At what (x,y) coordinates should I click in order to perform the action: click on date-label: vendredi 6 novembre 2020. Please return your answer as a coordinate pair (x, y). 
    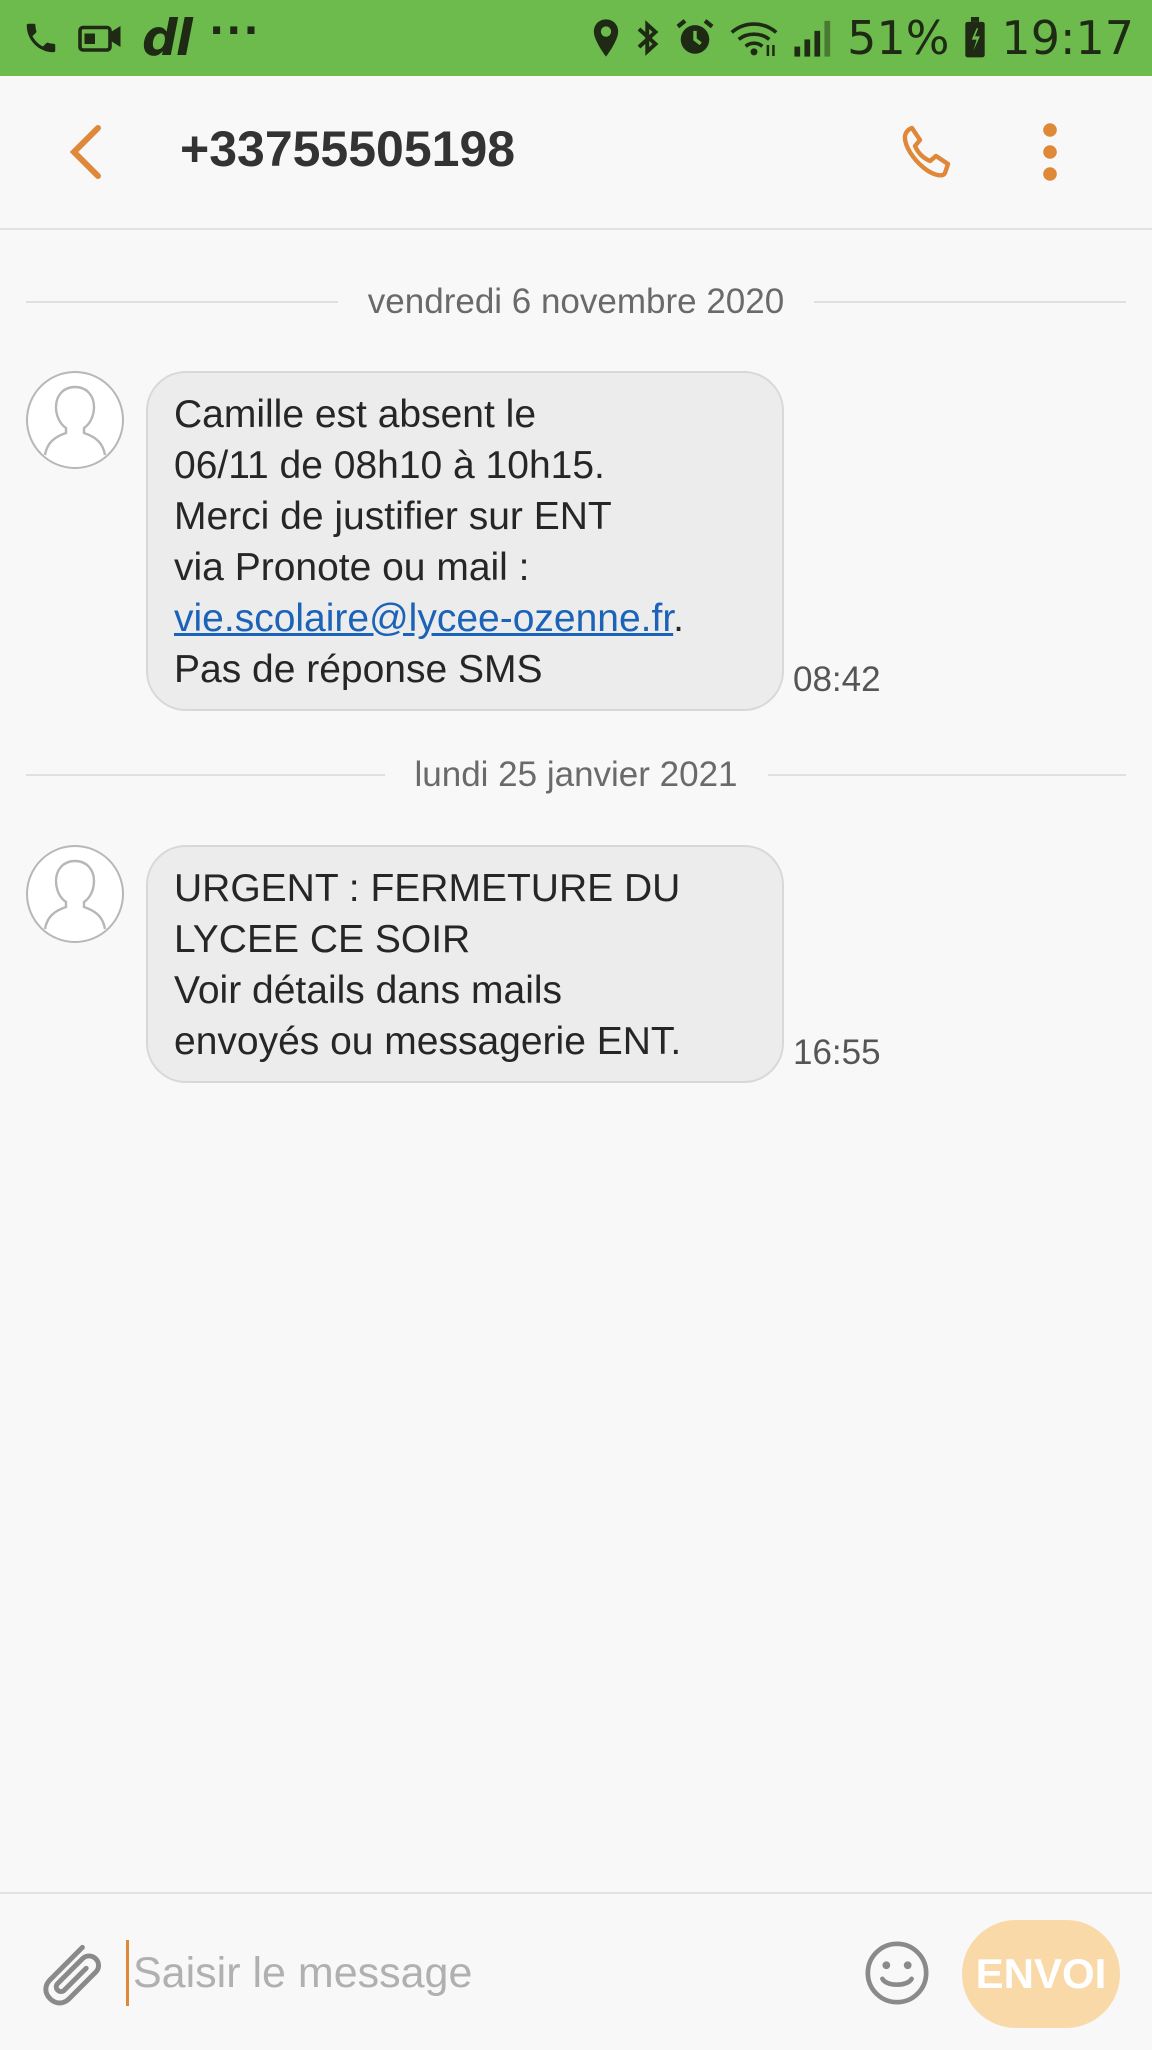
    Looking at the image, I should click on (576, 301).